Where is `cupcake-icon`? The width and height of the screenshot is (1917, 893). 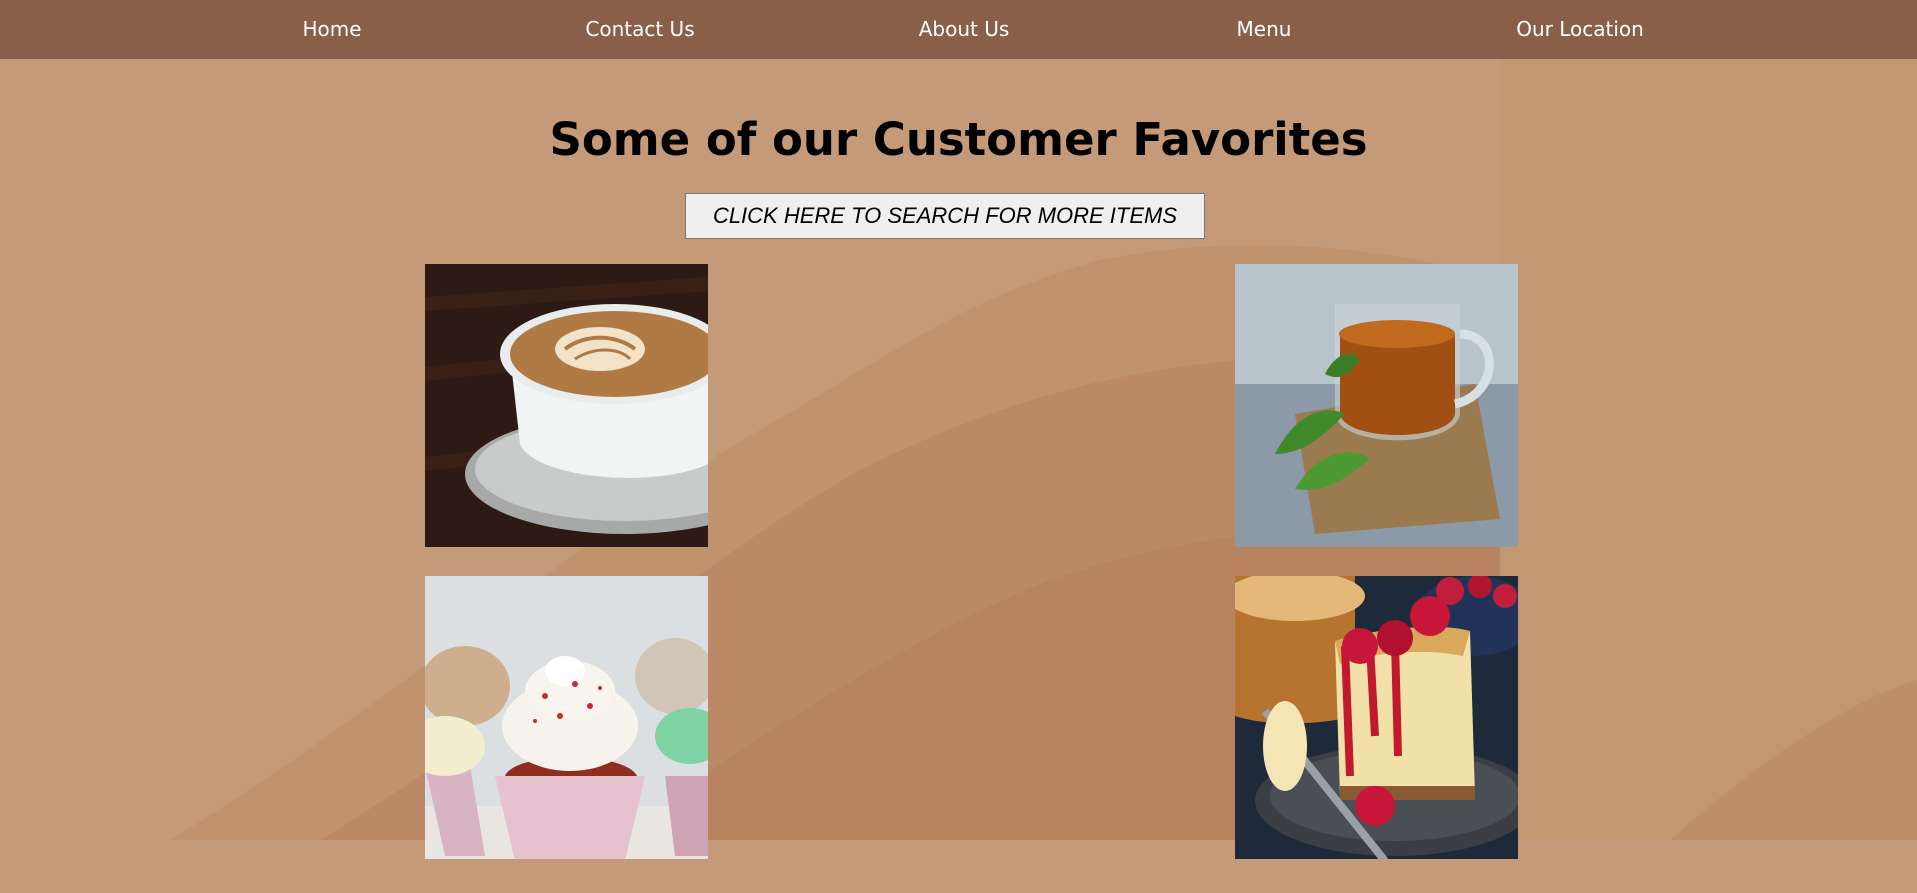 cupcake-icon is located at coordinates (566, 717).